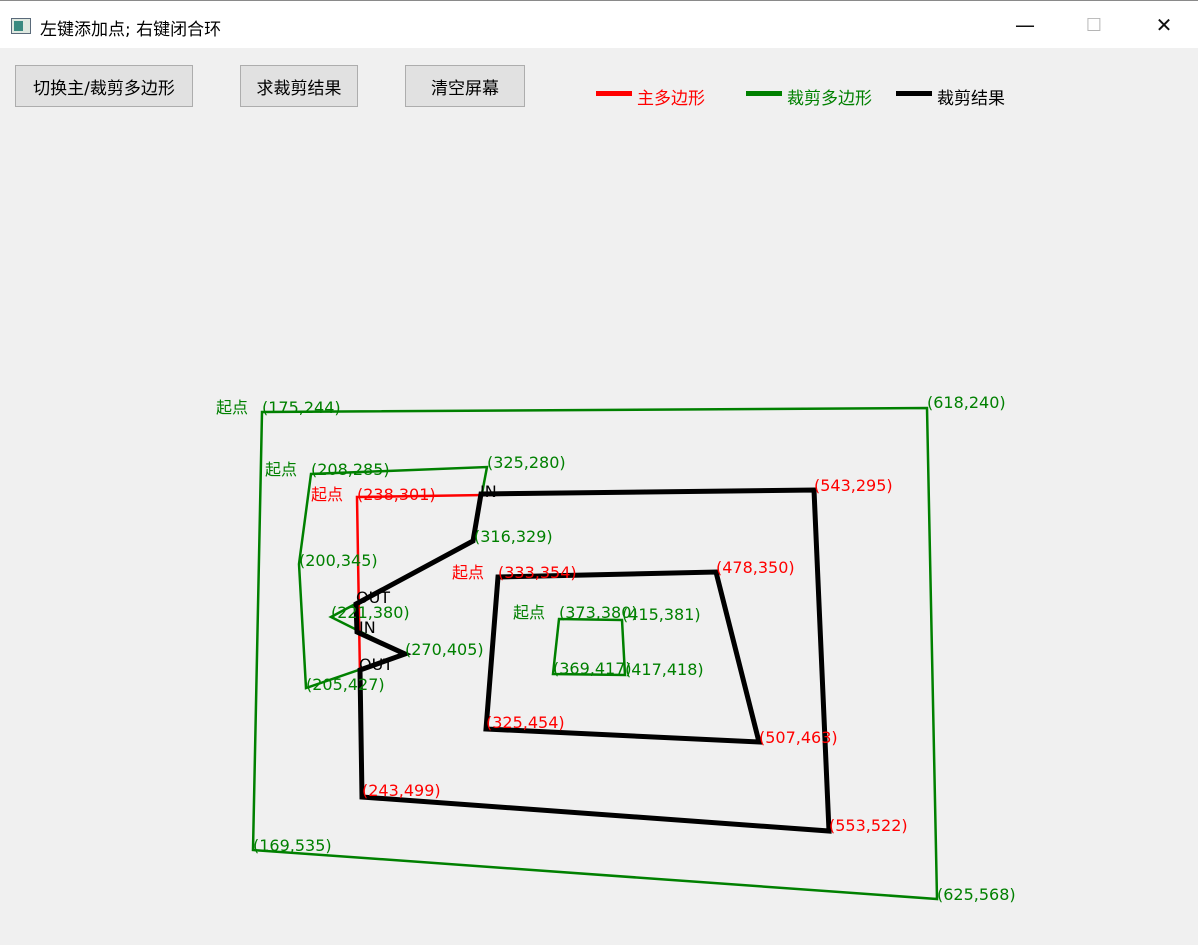  What do you see at coordinates (592, 668) in the screenshot?
I see `vertex-coordinate-label: (369,417)` at bounding box center [592, 668].